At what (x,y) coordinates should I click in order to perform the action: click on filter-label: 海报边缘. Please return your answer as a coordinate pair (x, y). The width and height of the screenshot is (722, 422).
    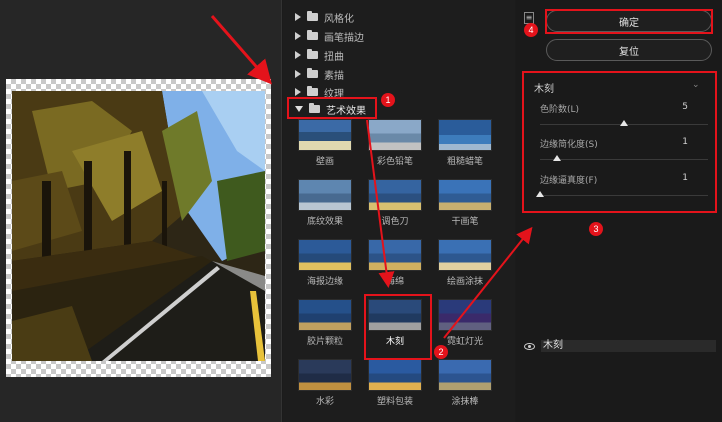
    Looking at the image, I should click on (324, 282).